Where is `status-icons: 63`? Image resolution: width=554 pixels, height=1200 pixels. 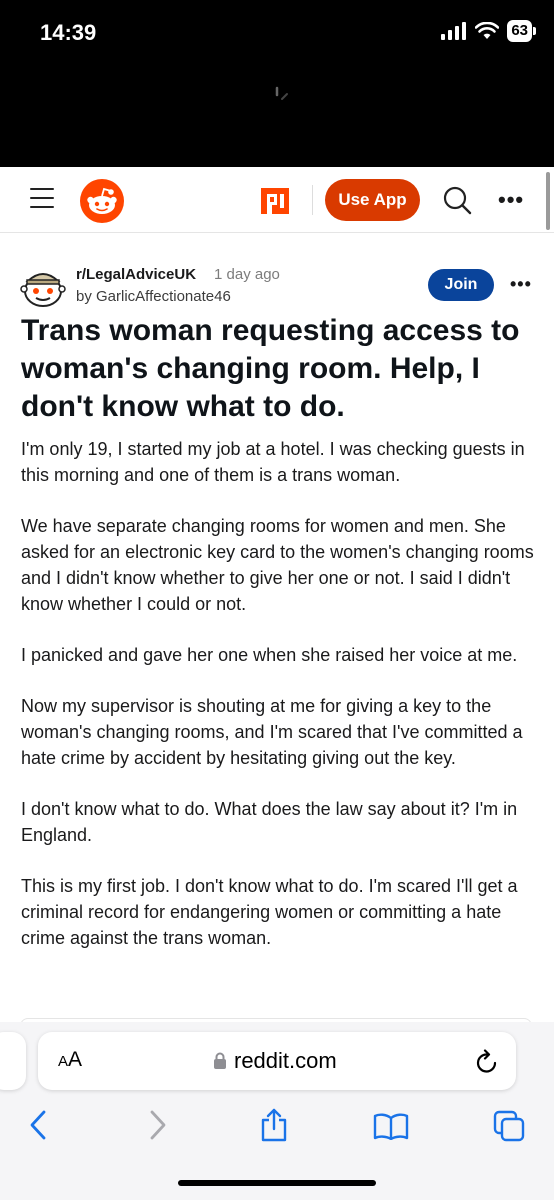 status-icons: 63 is located at coordinates (488, 31).